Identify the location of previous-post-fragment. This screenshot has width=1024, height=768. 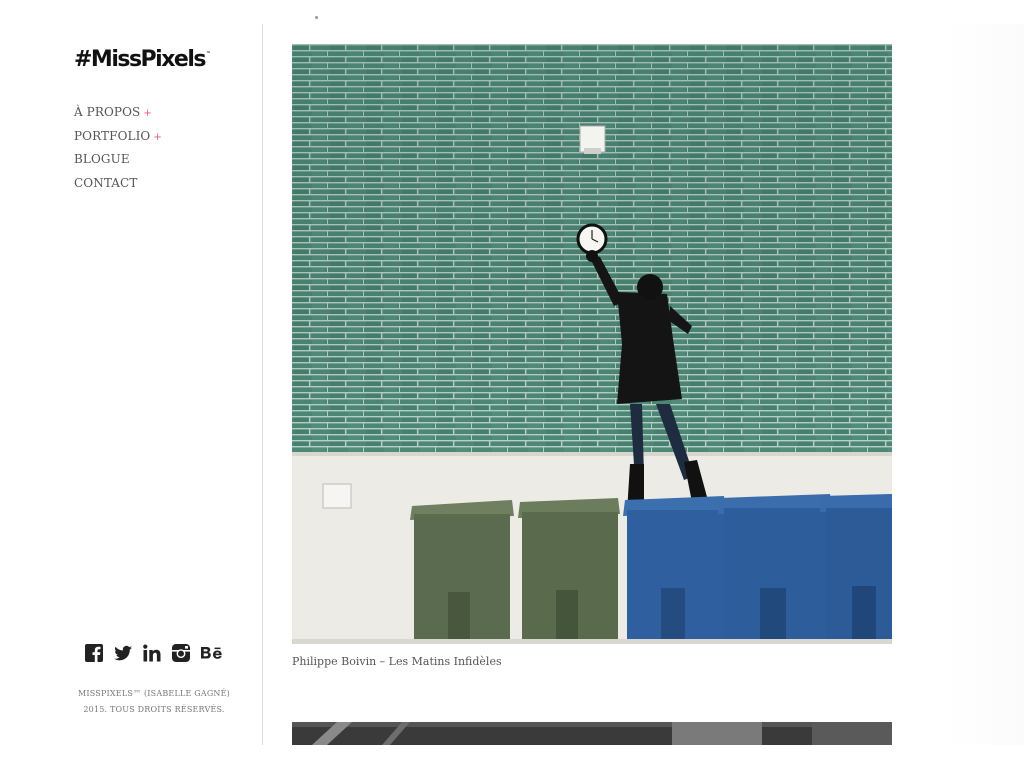
(316, 17).